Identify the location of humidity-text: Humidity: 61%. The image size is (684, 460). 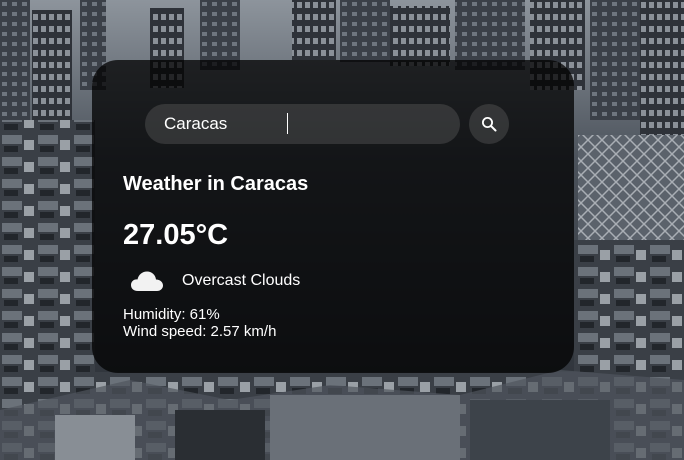
(171, 314).